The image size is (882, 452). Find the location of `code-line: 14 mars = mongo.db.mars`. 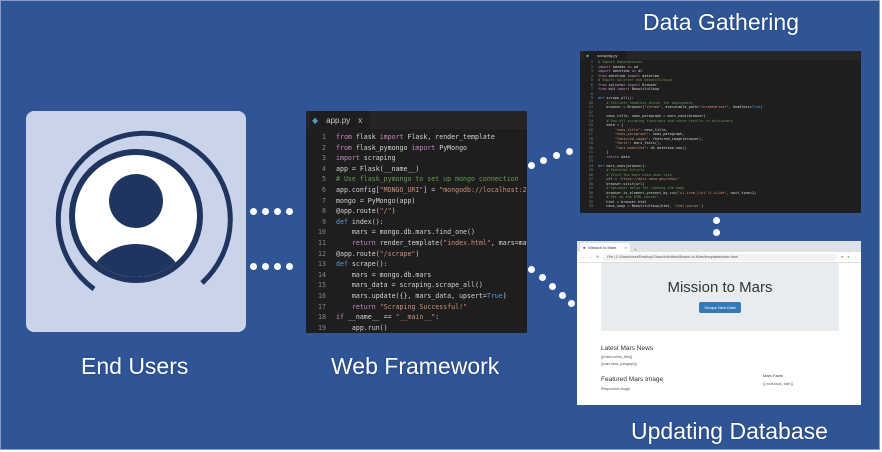

code-line: 14 mars = mongo.db.mars is located at coordinates (416, 275).